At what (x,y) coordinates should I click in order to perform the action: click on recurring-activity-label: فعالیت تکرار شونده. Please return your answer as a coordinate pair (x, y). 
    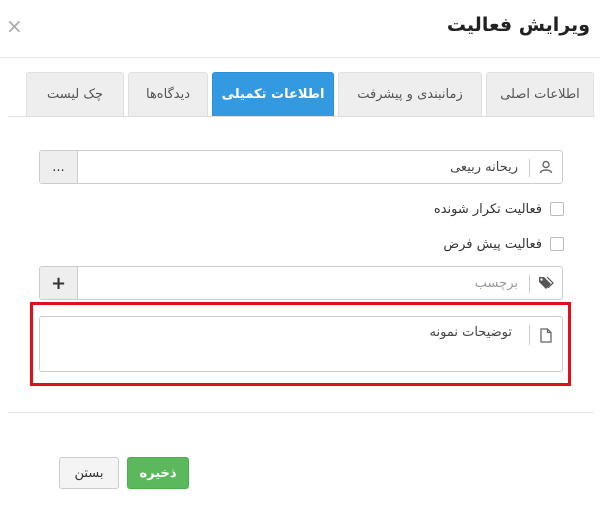
    Looking at the image, I should click on (487, 209).